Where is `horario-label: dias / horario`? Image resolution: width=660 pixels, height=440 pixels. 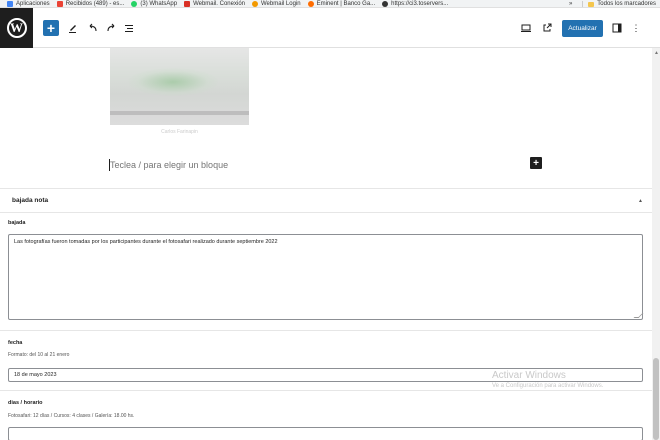 horario-label: dias / horario is located at coordinates (25, 403).